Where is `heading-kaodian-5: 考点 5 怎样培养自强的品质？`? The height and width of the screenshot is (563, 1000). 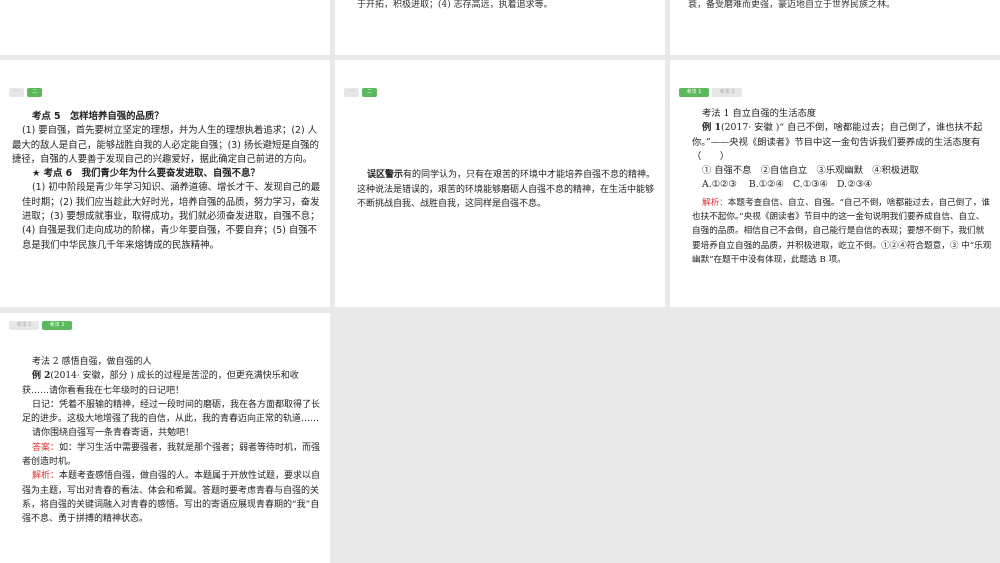 heading-kaodian-5: 考点 5 怎样培养自强的品质？ is located at coordinates (98, 116).